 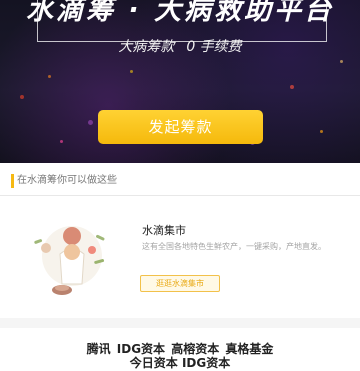 What do you see at coordinates (180, 323) in the screenshot?
I see `section-spacer` at bounding box center [180, 323].